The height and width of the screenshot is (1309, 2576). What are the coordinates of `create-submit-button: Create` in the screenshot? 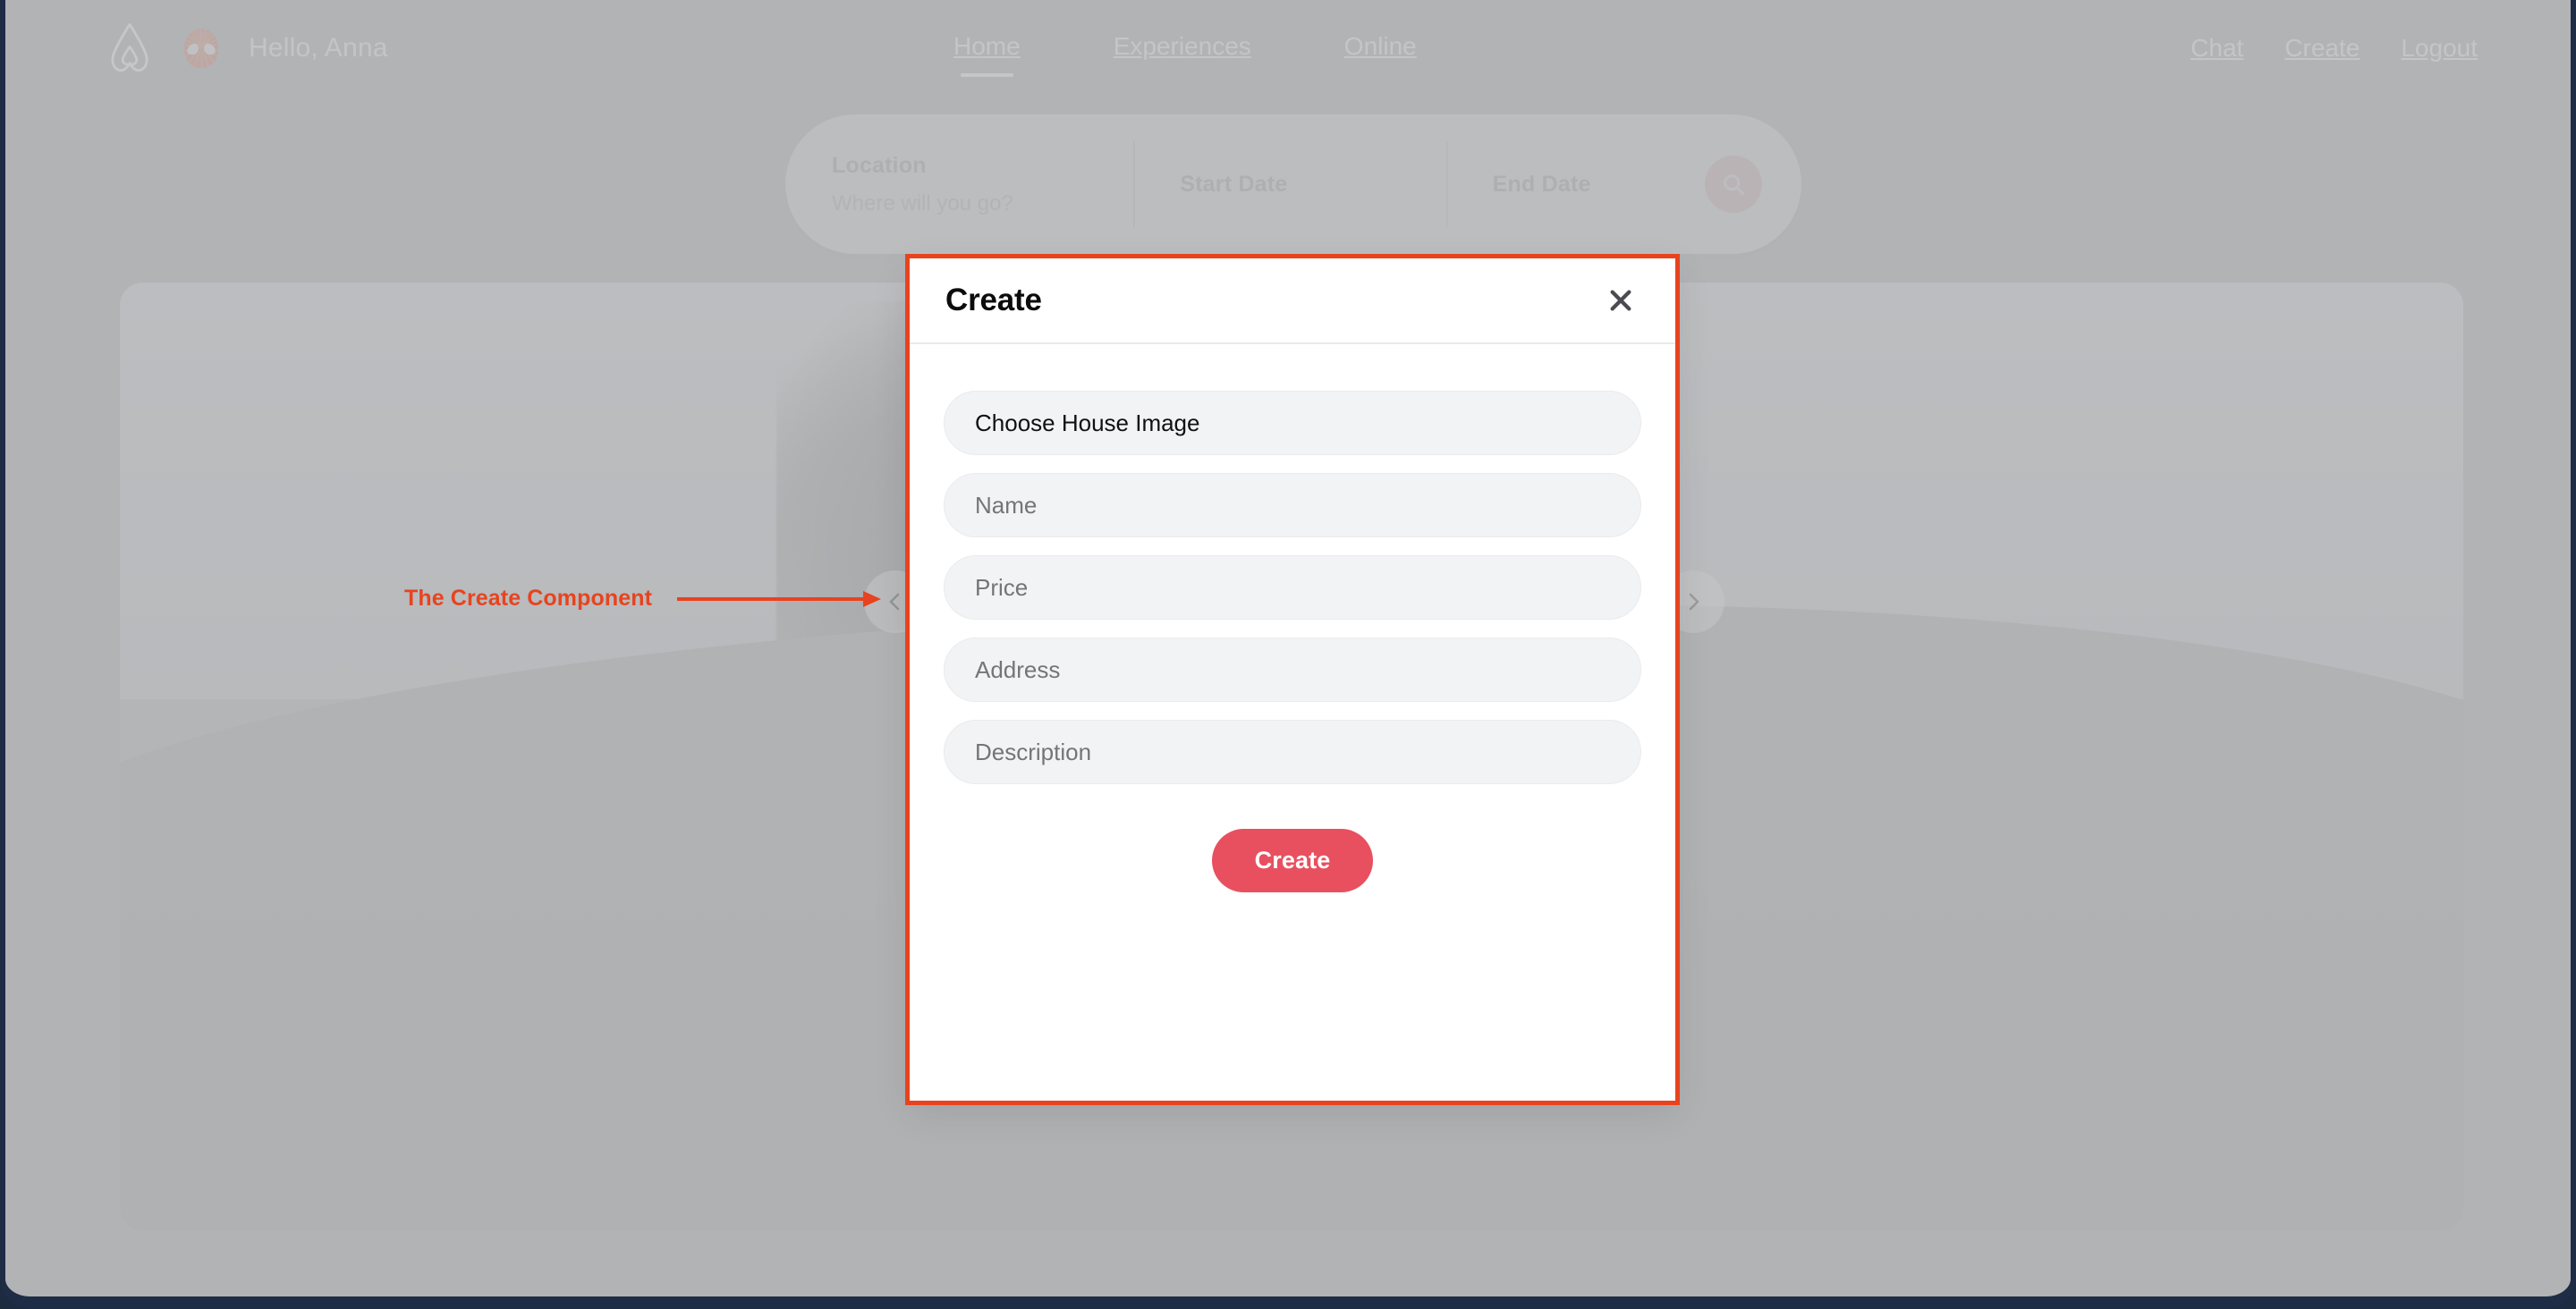 It's located at (1292, 860).